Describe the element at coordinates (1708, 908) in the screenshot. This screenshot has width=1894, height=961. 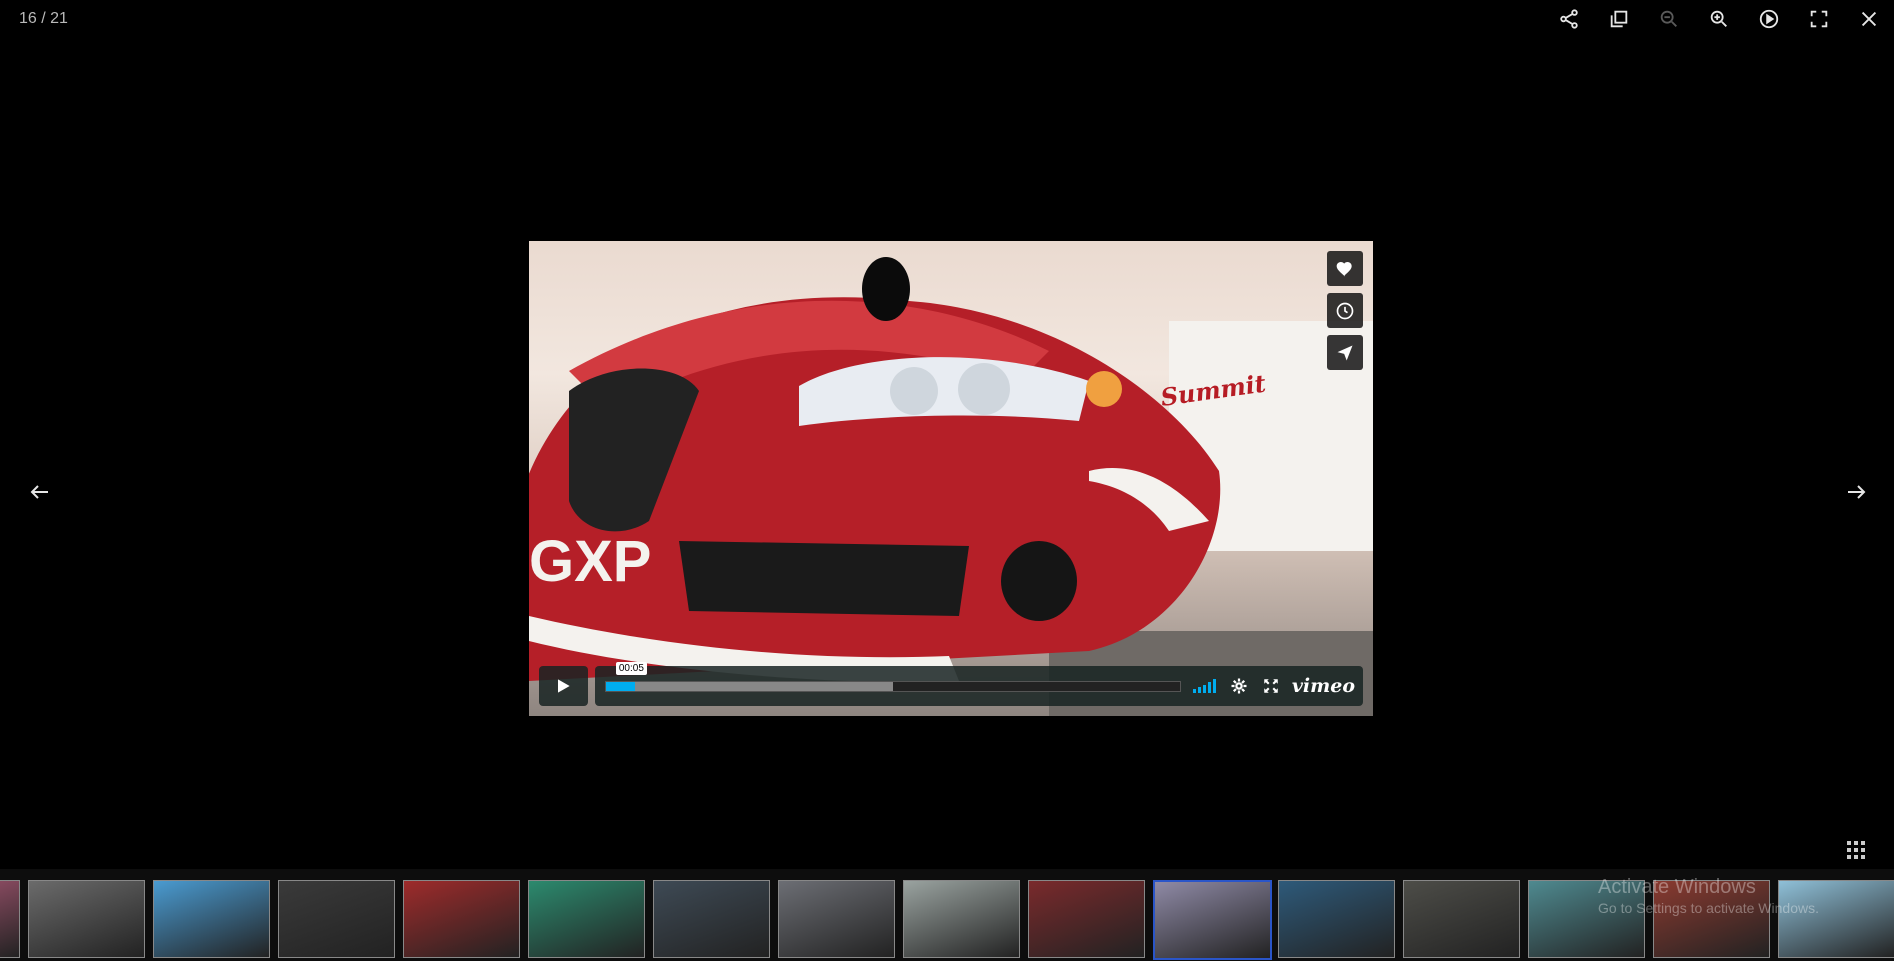
I see `activation-watermark-sub: Go to Settings to activate Windows.` at that location.